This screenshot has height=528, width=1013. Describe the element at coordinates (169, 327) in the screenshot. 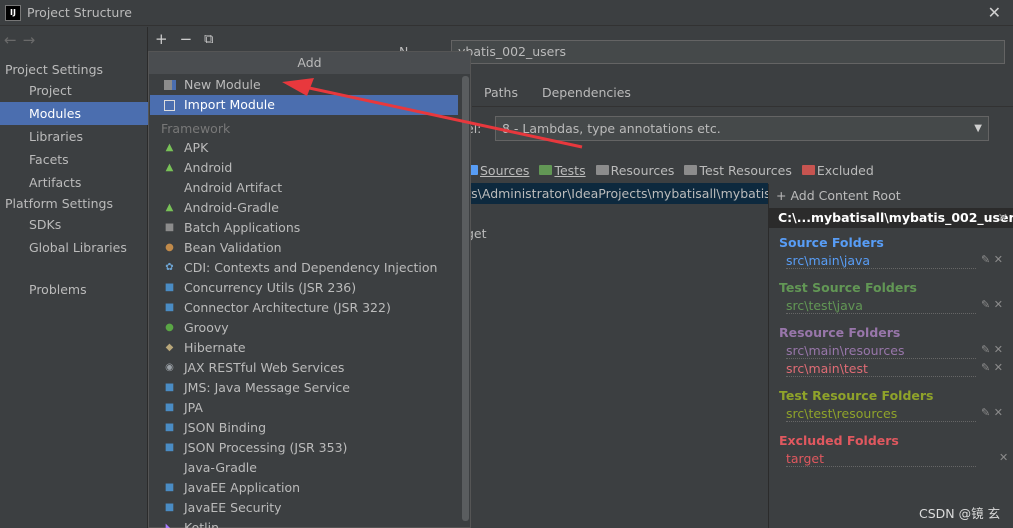

I see `groovy-icon: ●` at that location.